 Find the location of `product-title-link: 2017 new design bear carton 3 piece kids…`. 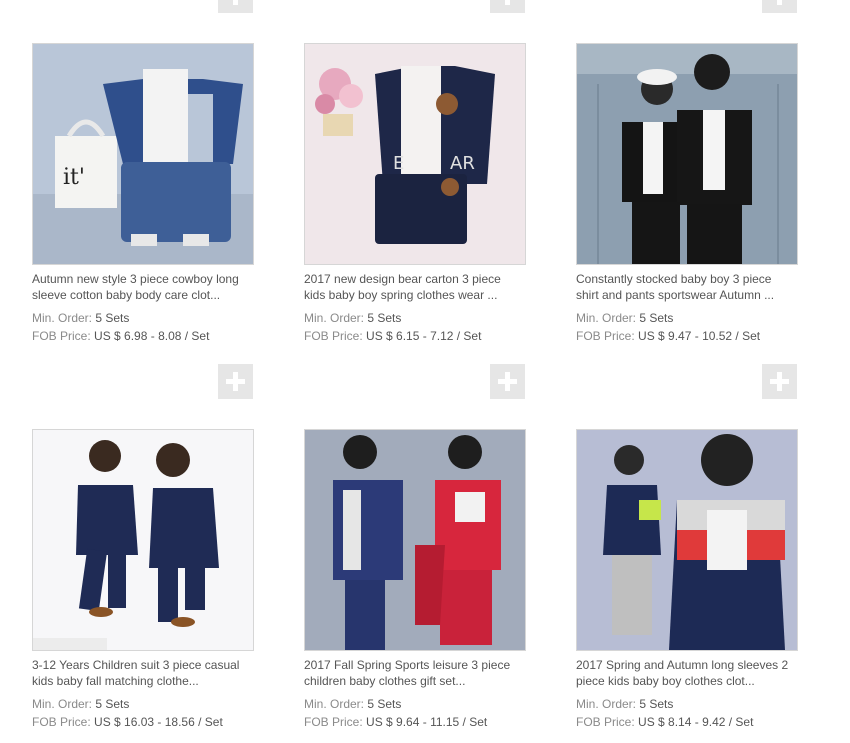

product-title-link: 2017 new design bear carton 3 piece kids… is located at coordinates (415, 287).